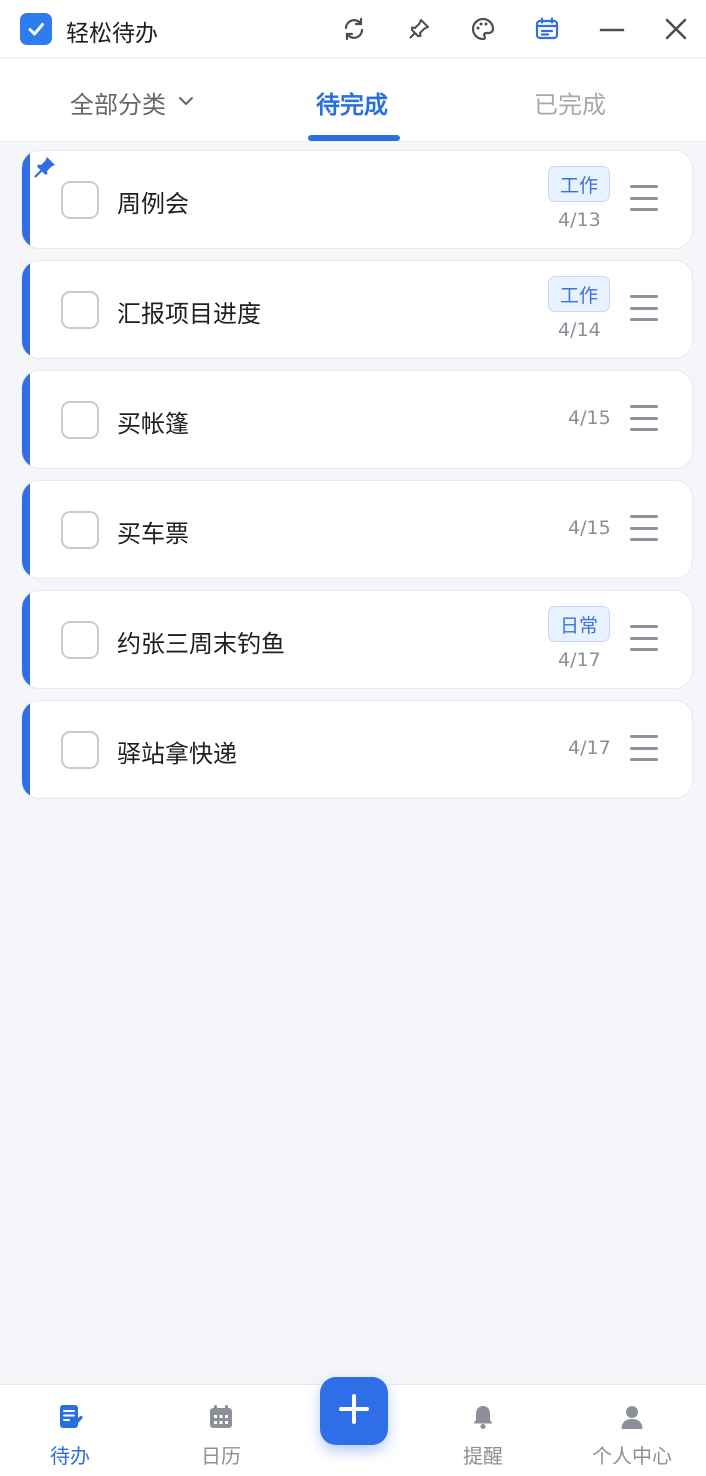 This screenshot has height=1476, width=706. Describe the element at coordinates (118, 105) in the screenshot. I see `category-dropdown-label: 全部分类` at that location.